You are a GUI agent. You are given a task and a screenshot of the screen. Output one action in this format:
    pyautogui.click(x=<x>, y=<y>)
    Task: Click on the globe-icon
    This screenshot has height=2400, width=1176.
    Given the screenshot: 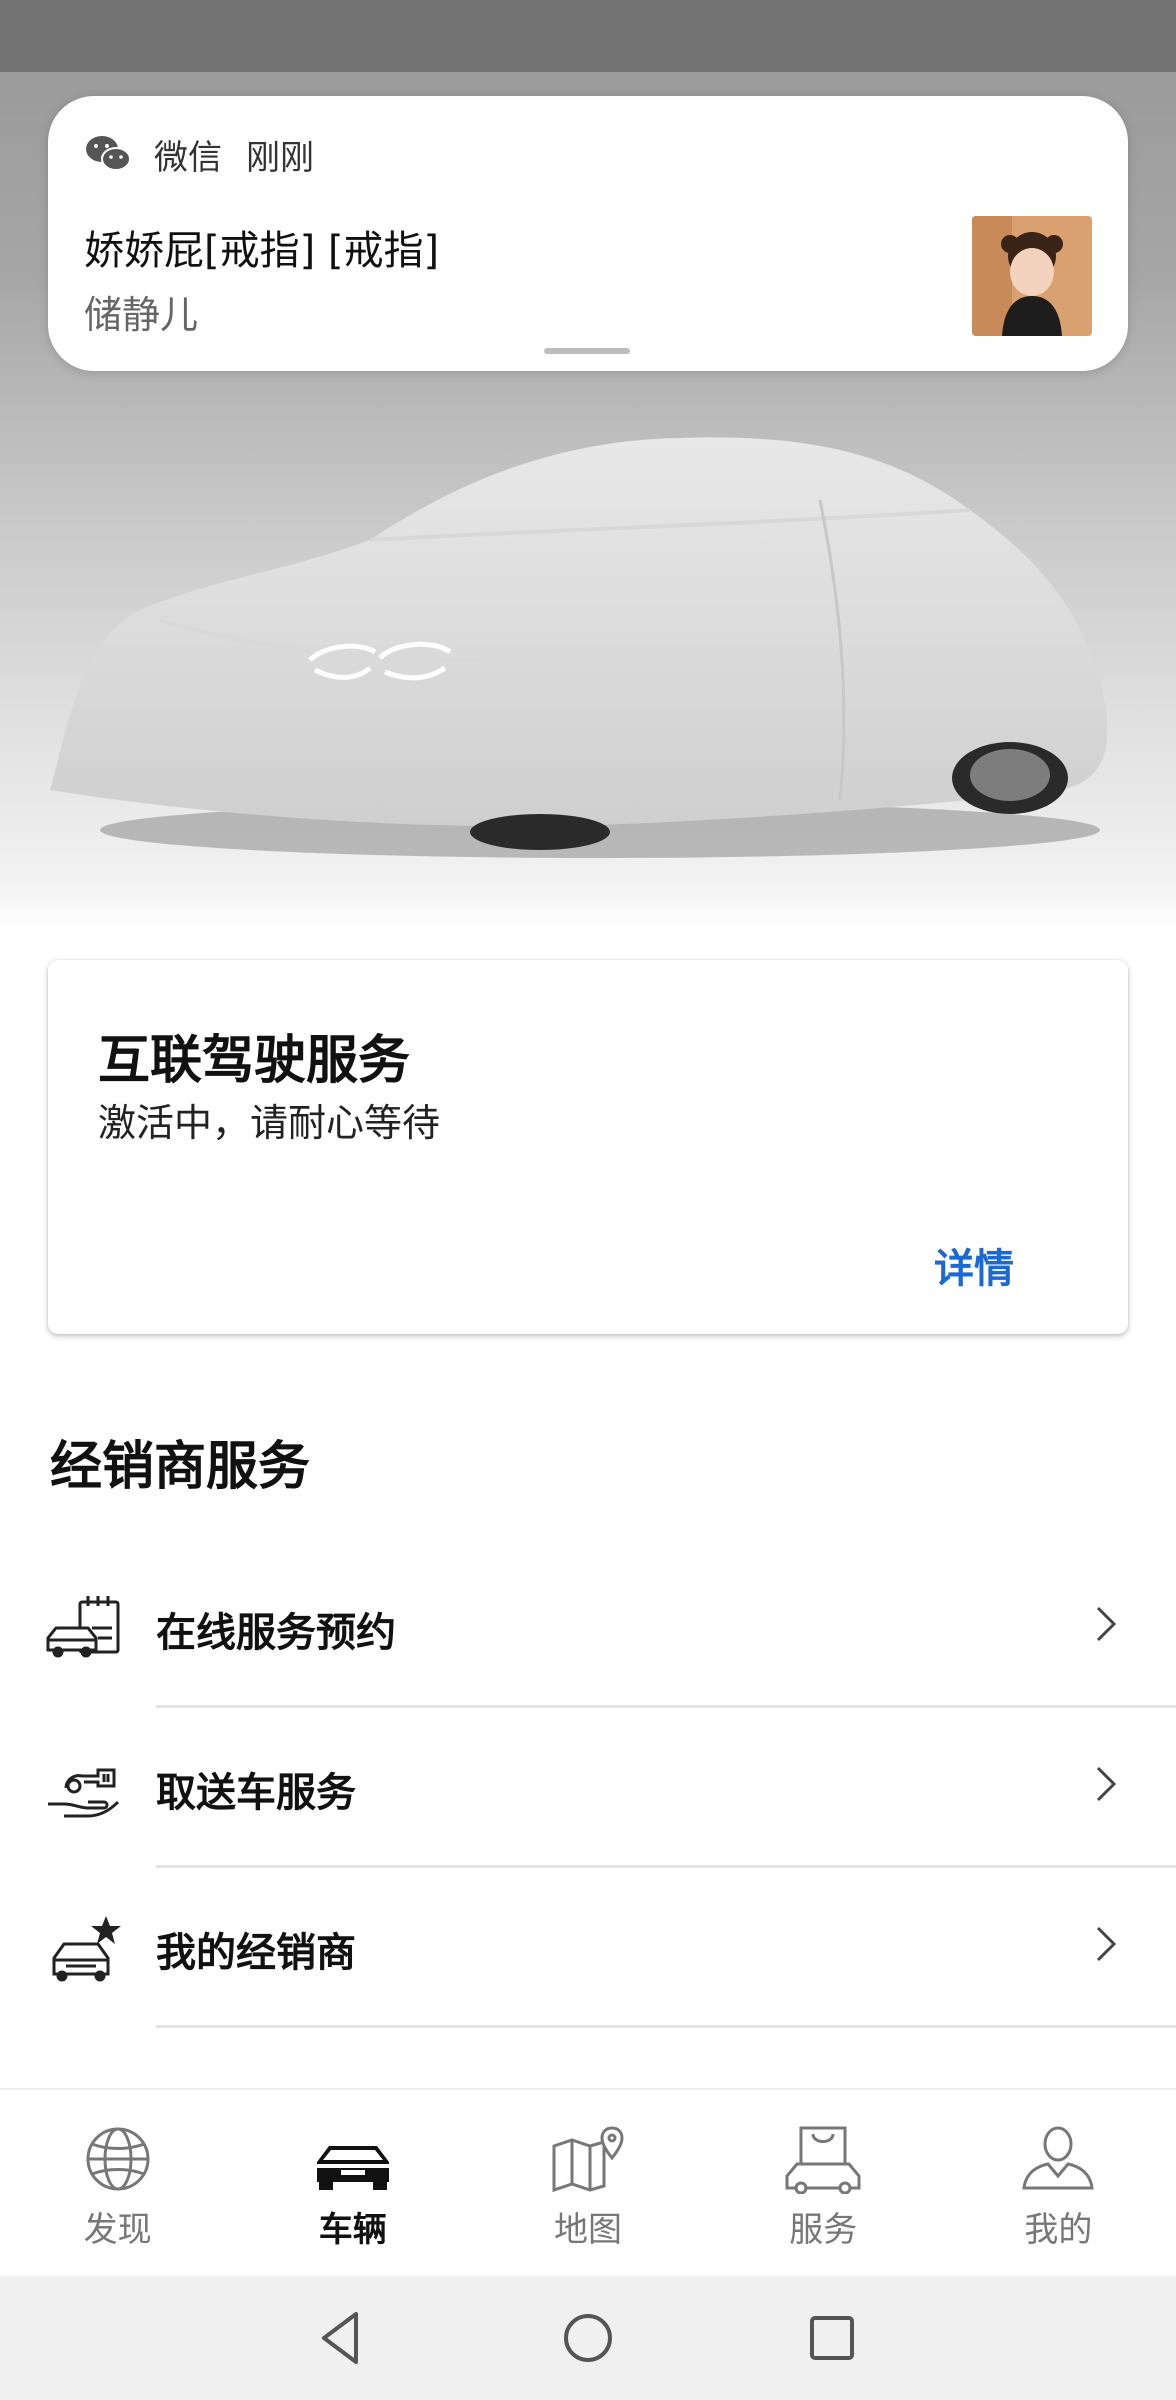 What is the action you would take?
    pyautogui.click(x=118, y=2159)
    